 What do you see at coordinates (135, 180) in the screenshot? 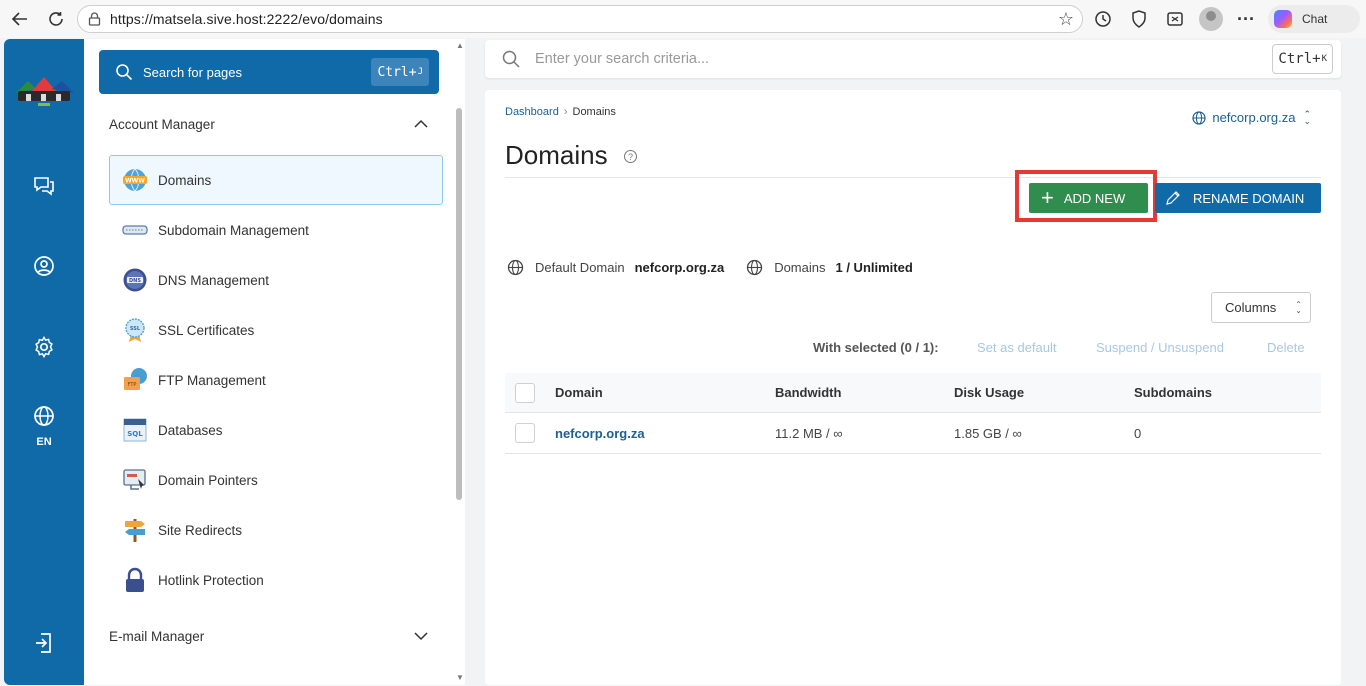
I see `www-globe-icon: WWW` at bounding box center [135, 180].